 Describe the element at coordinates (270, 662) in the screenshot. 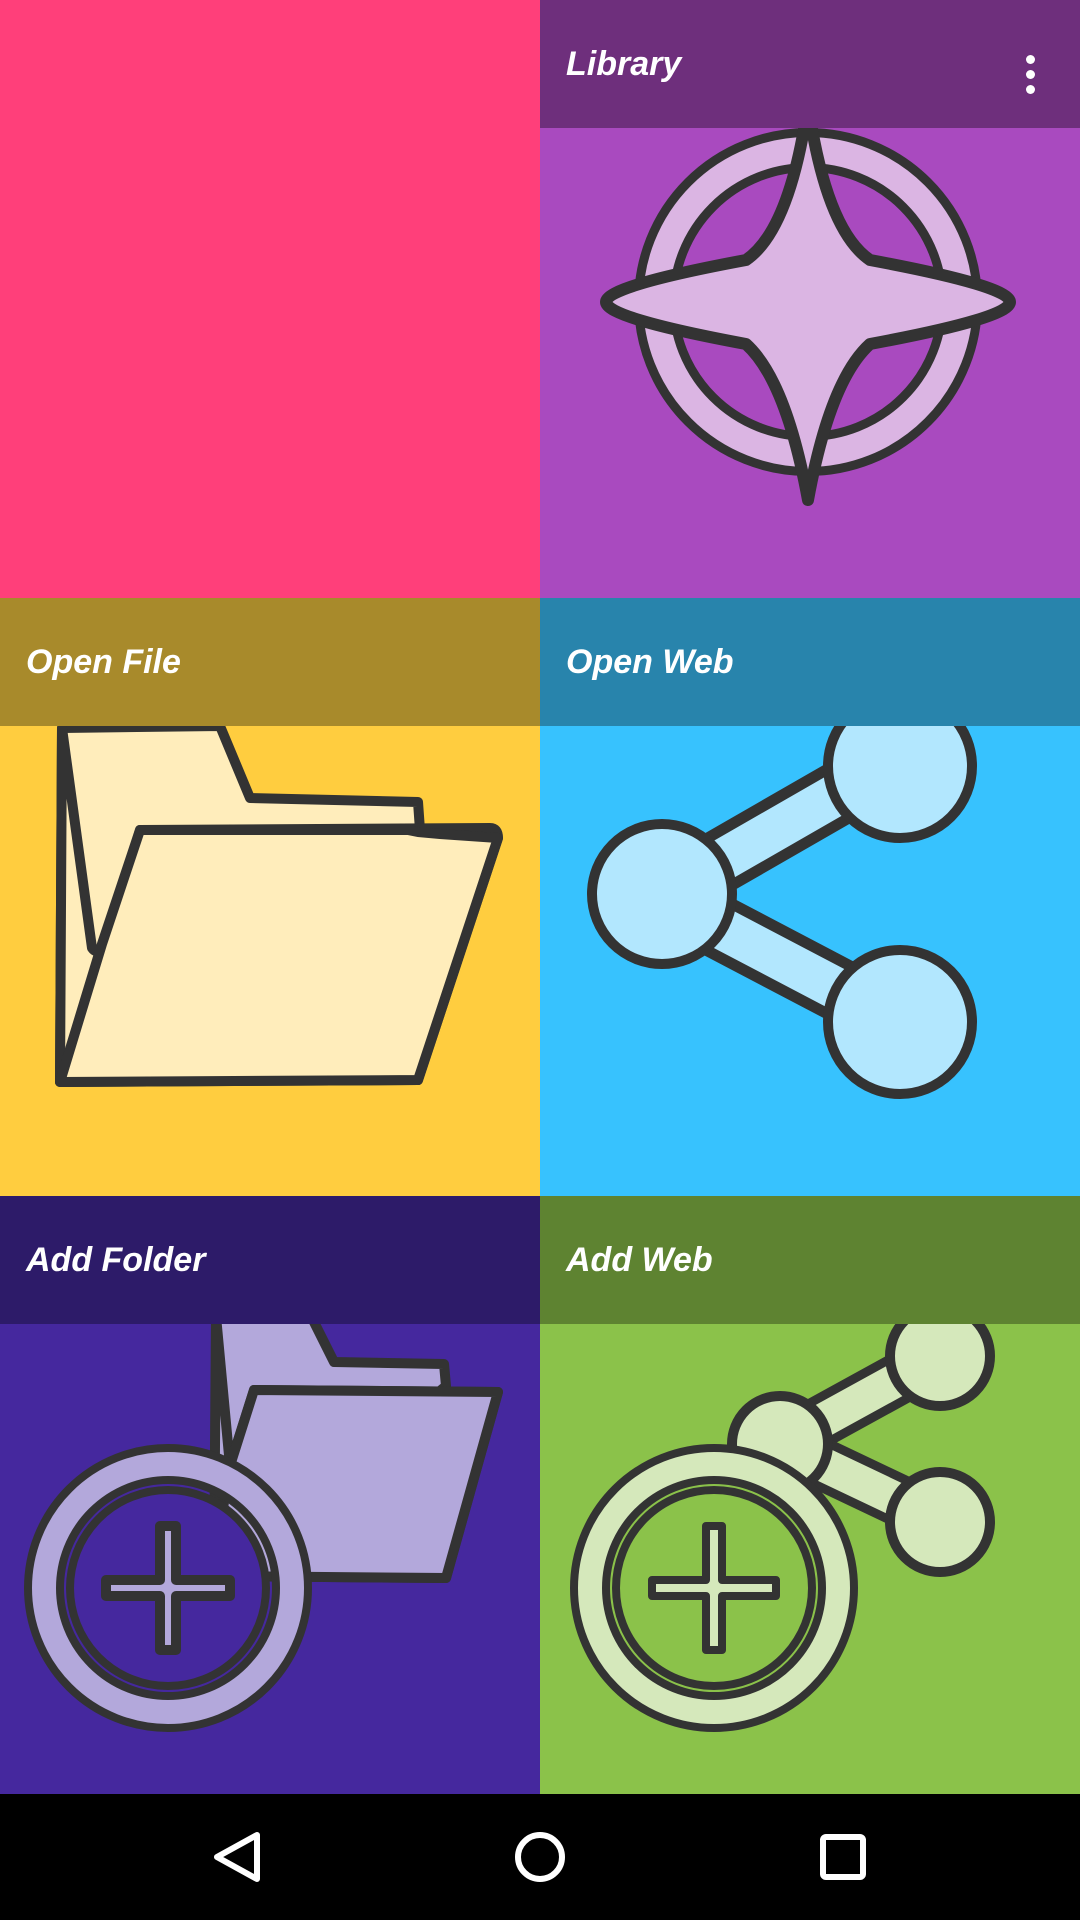

I see `open-file-header: Open File` at that location.